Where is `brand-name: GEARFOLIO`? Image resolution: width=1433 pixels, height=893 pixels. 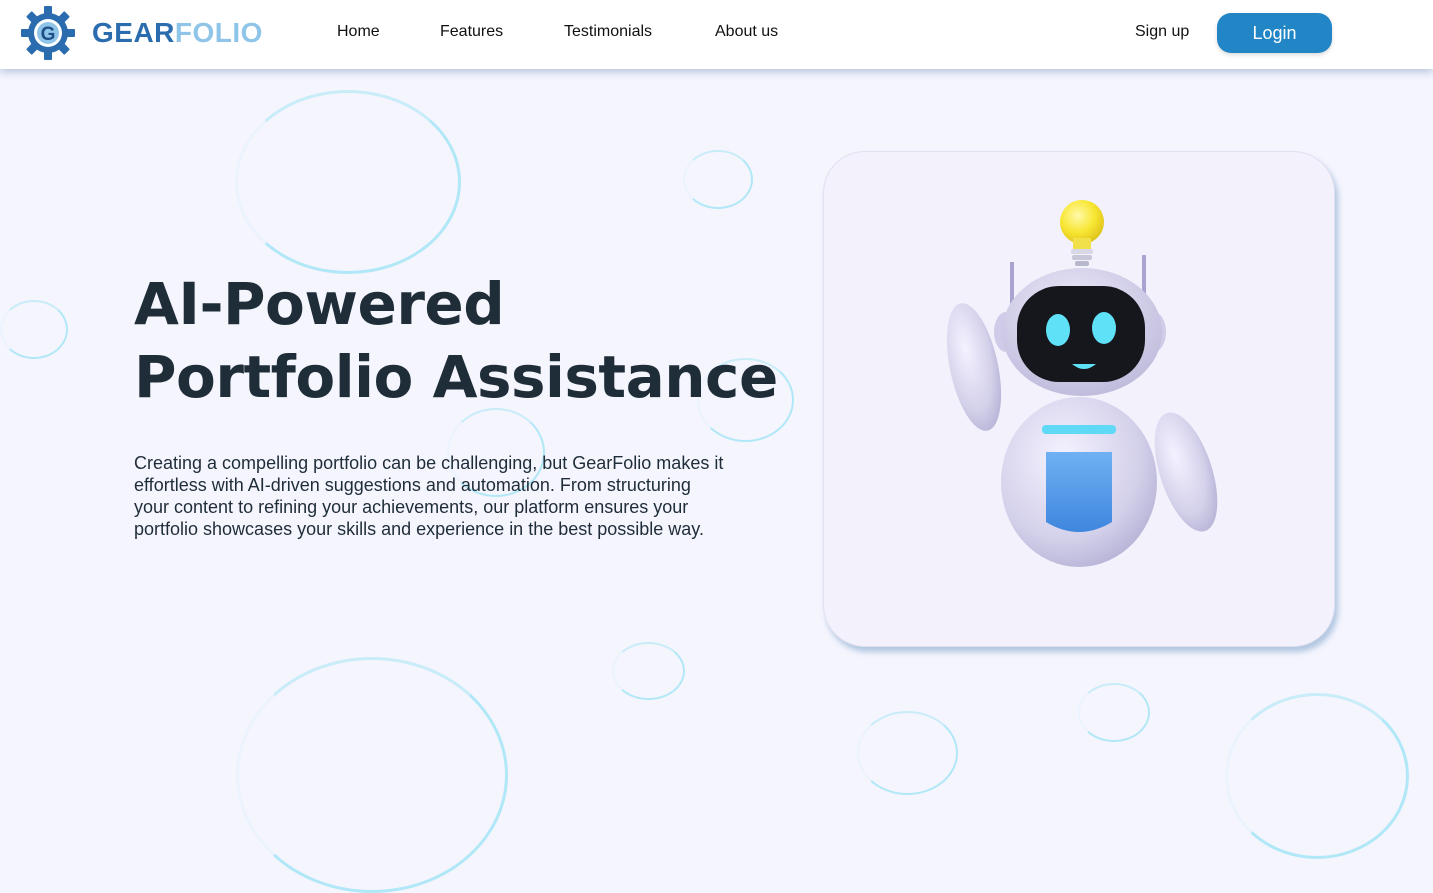
brand-name: GEARFOLIO is located at coordinates (177, 33).